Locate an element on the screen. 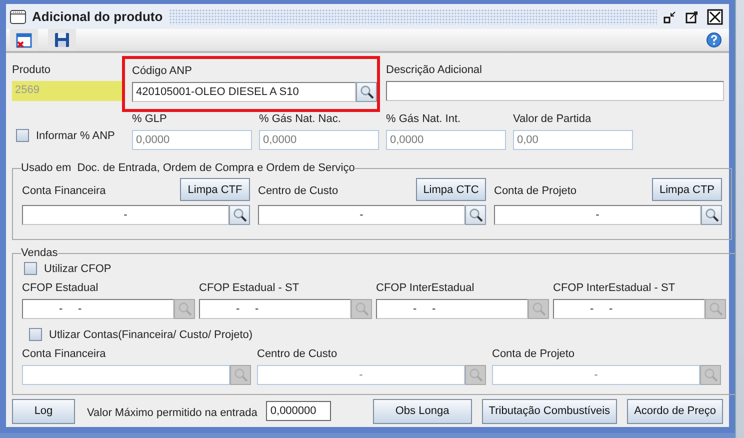 The width and height of the screenshot is (744, 438). save-icon is located at coordinates (62, 40).